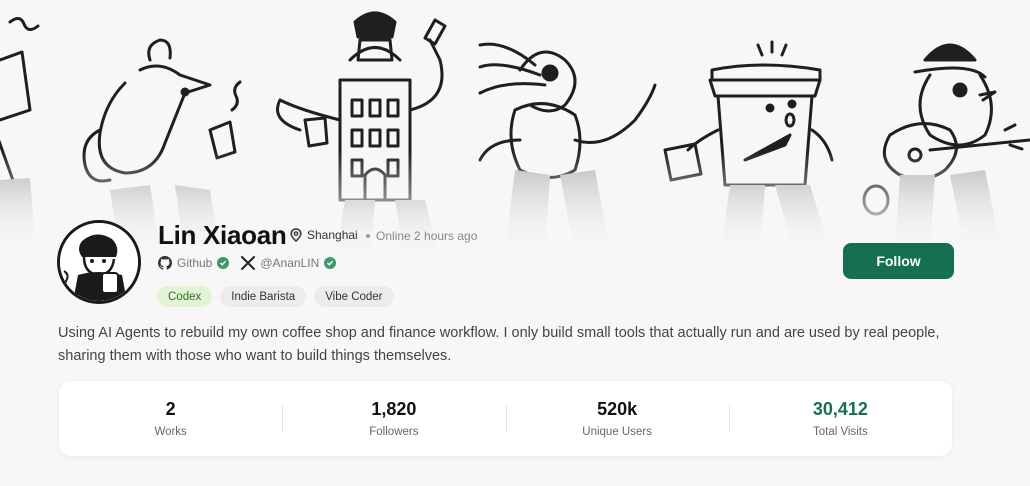 The height and width of the screenshot is (486, 1030). I want to click on online-status-text: Online 2 hours ago, so click(427, 236).